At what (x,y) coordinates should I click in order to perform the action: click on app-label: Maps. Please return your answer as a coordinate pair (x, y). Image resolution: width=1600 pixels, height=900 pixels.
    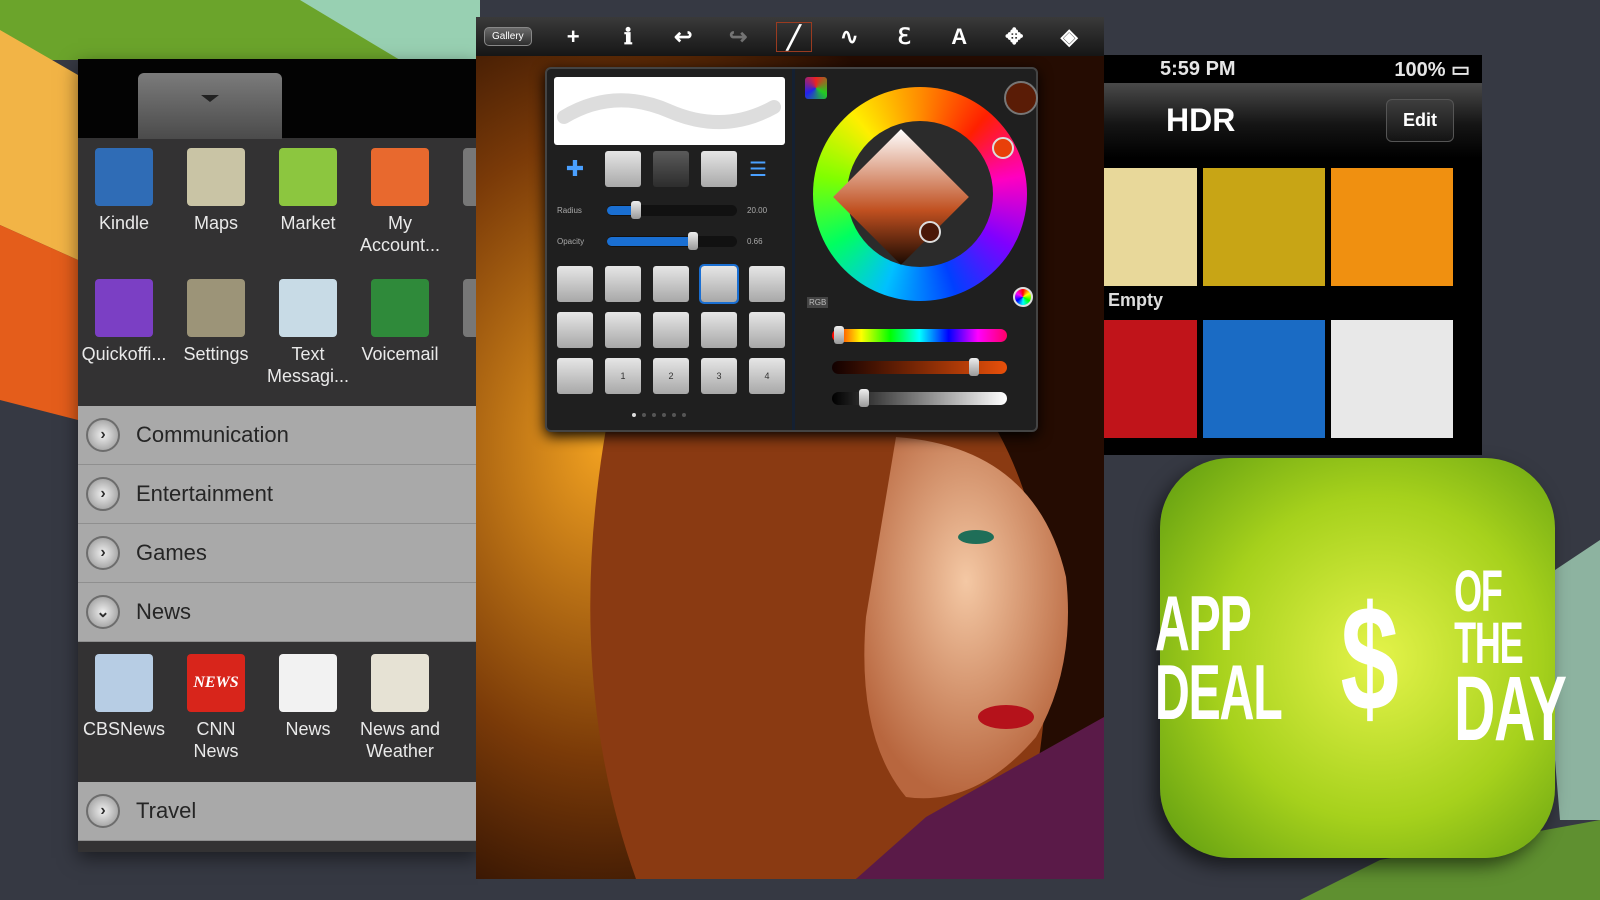
    Looking at the image, I should click on (215, 223).